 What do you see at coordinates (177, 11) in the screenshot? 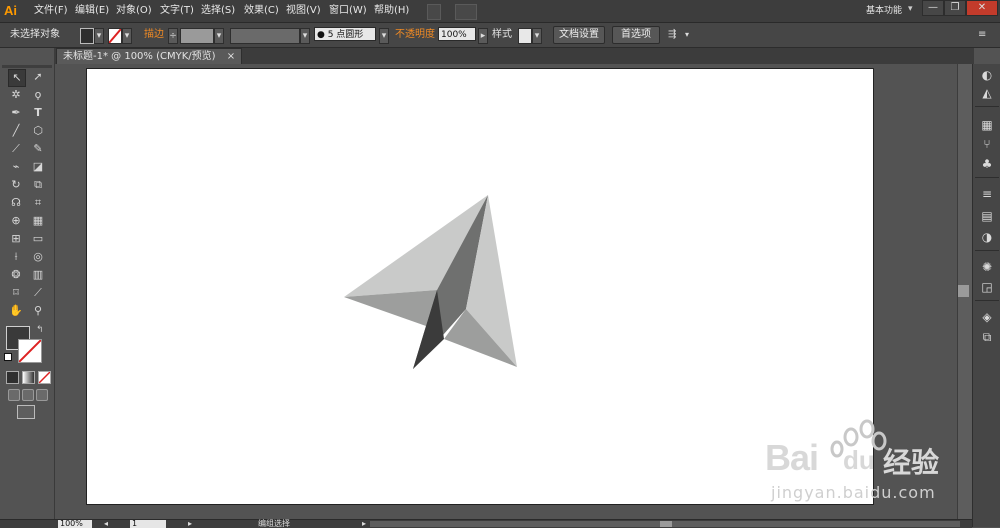
I see `menu-type: 文字(T)` at bounding box center [177, 11].